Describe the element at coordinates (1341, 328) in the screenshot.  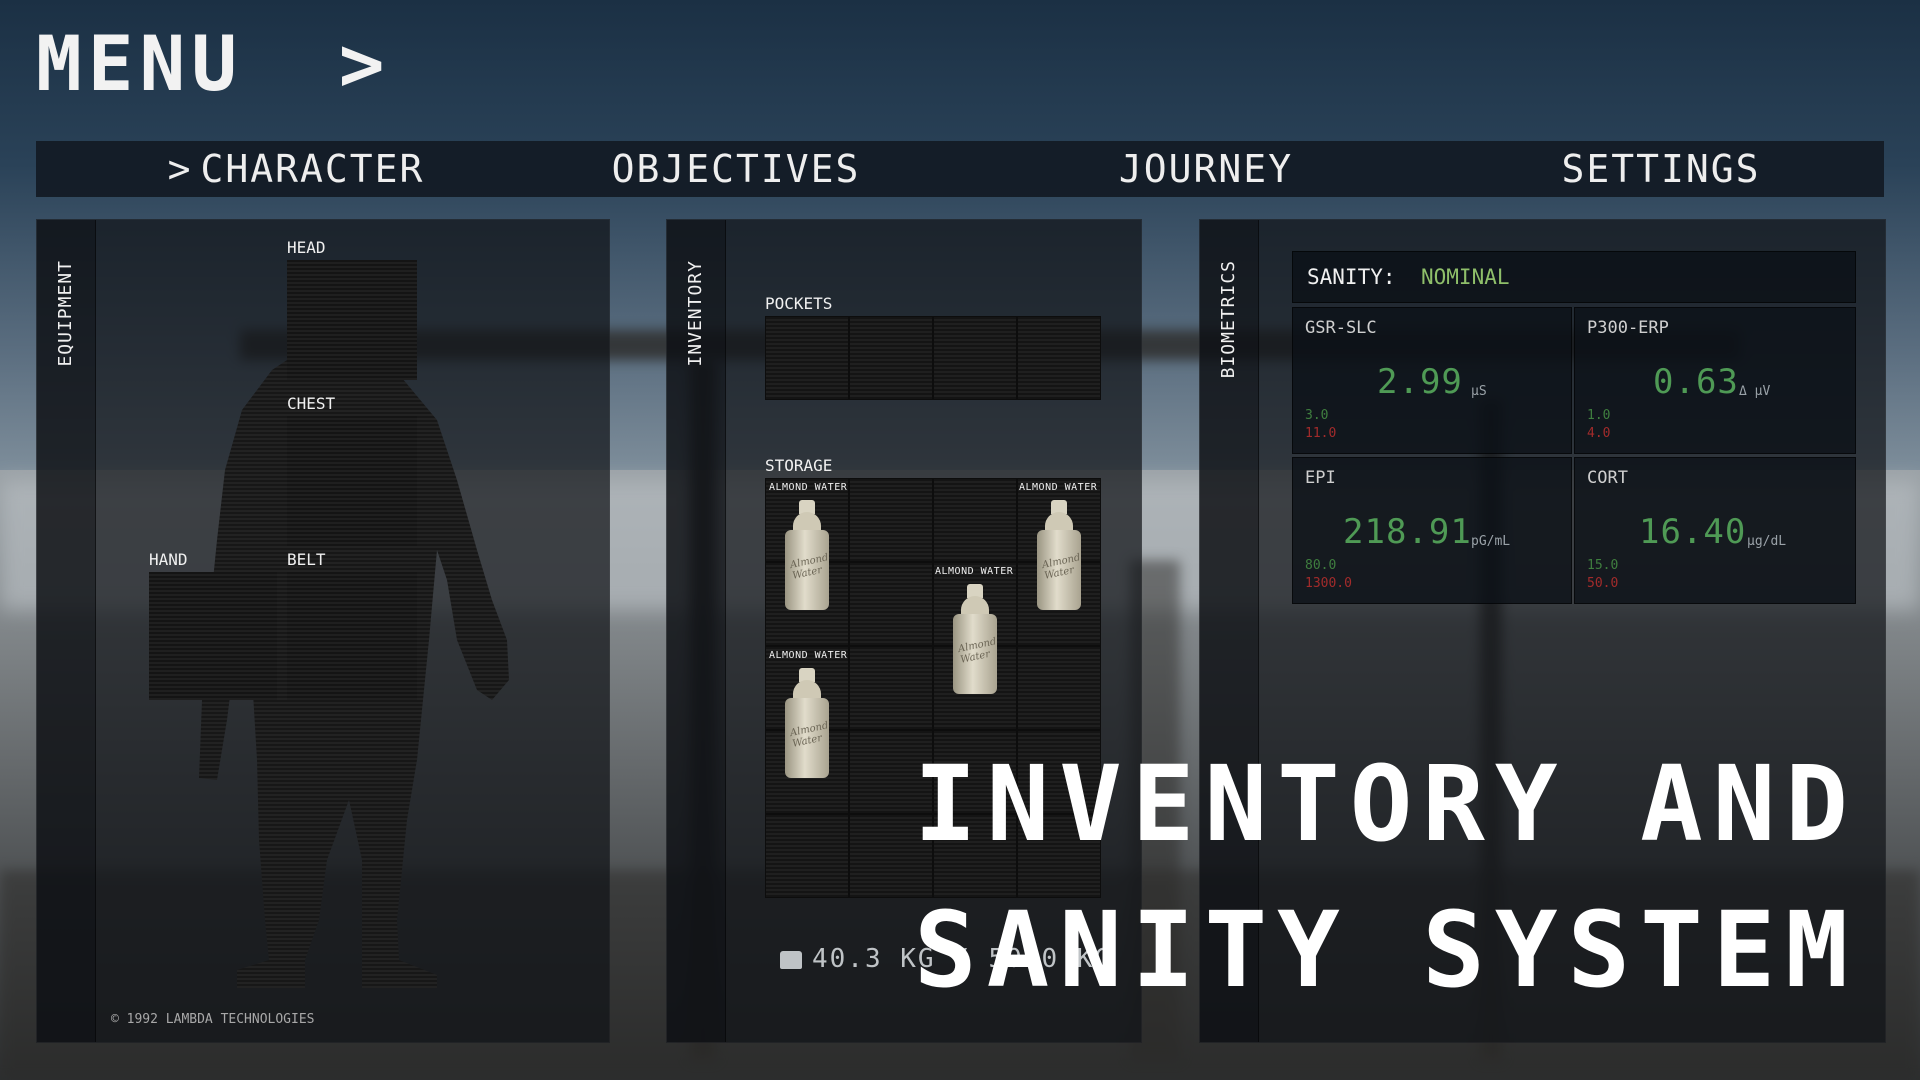
I see `metric-name: GSR-SLC` at that location.